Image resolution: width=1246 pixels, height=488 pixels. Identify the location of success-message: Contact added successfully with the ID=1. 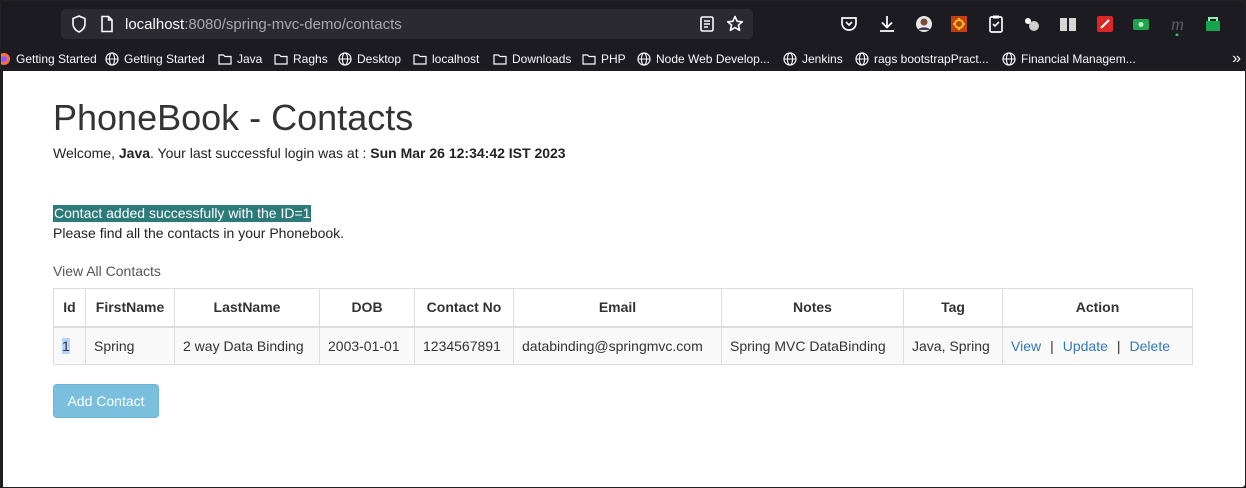
(182, 213).